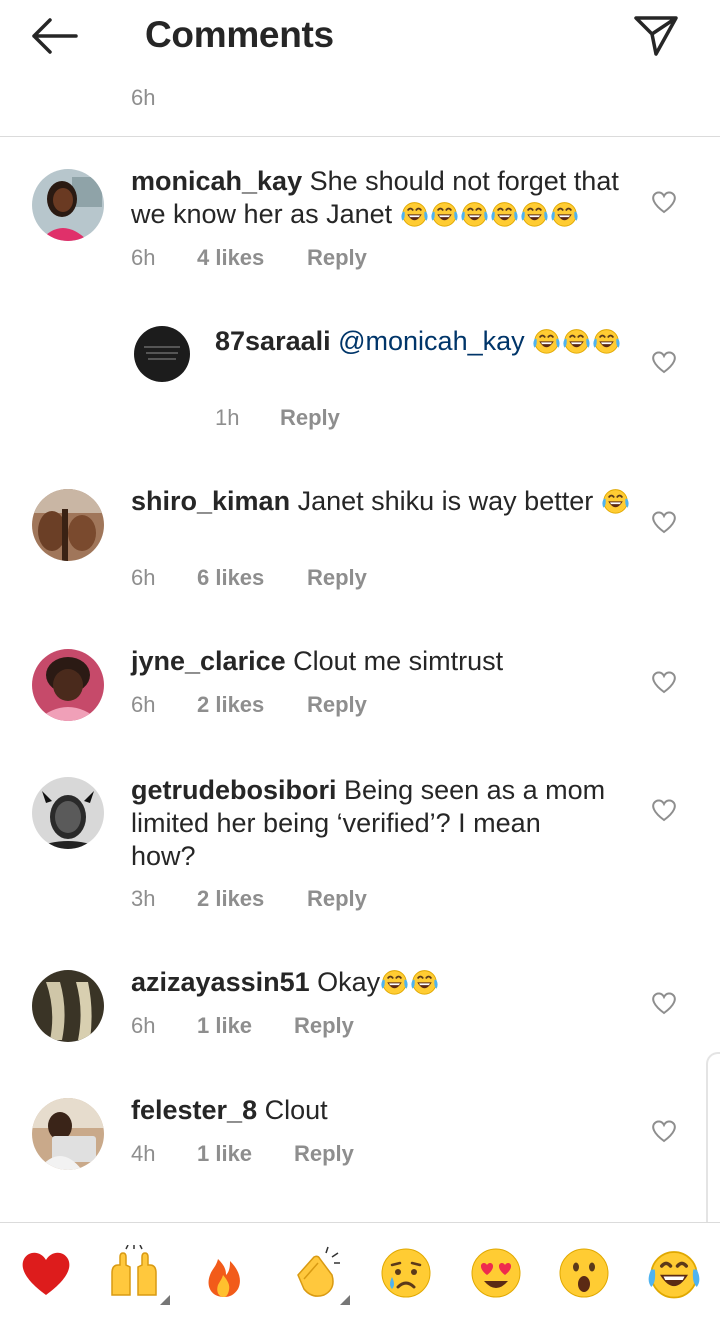  I want to click on comment-meta: 6h 2 likes Reply, so click(249, 705).